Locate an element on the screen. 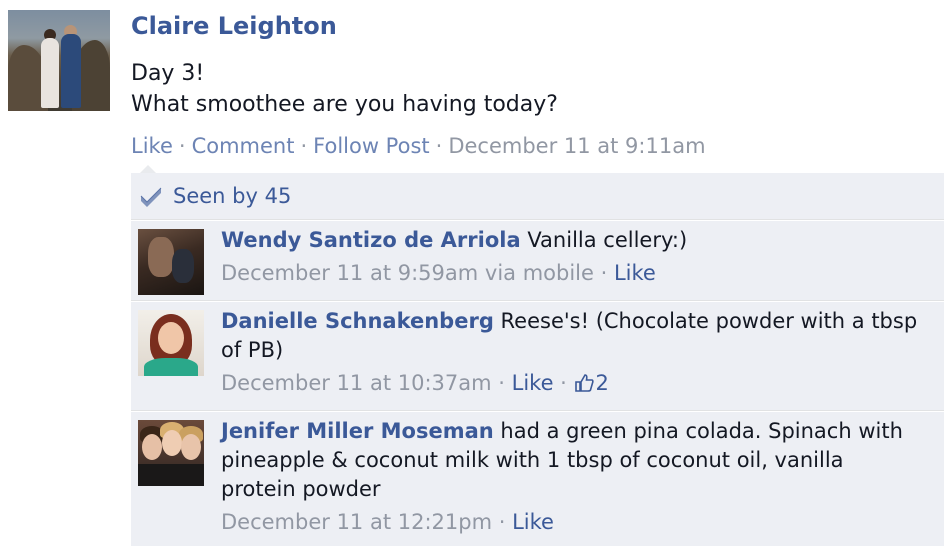 This screenshot has width=952, height=546. checkmark-icon is located at coordinates (151, 197).